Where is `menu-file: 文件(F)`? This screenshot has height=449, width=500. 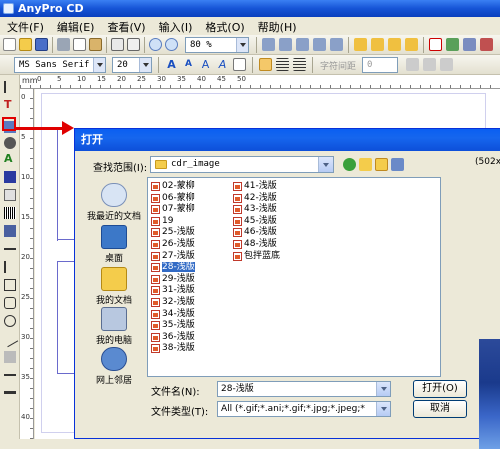
menu-file: 文件(F) is located at coordinates (25, 26).